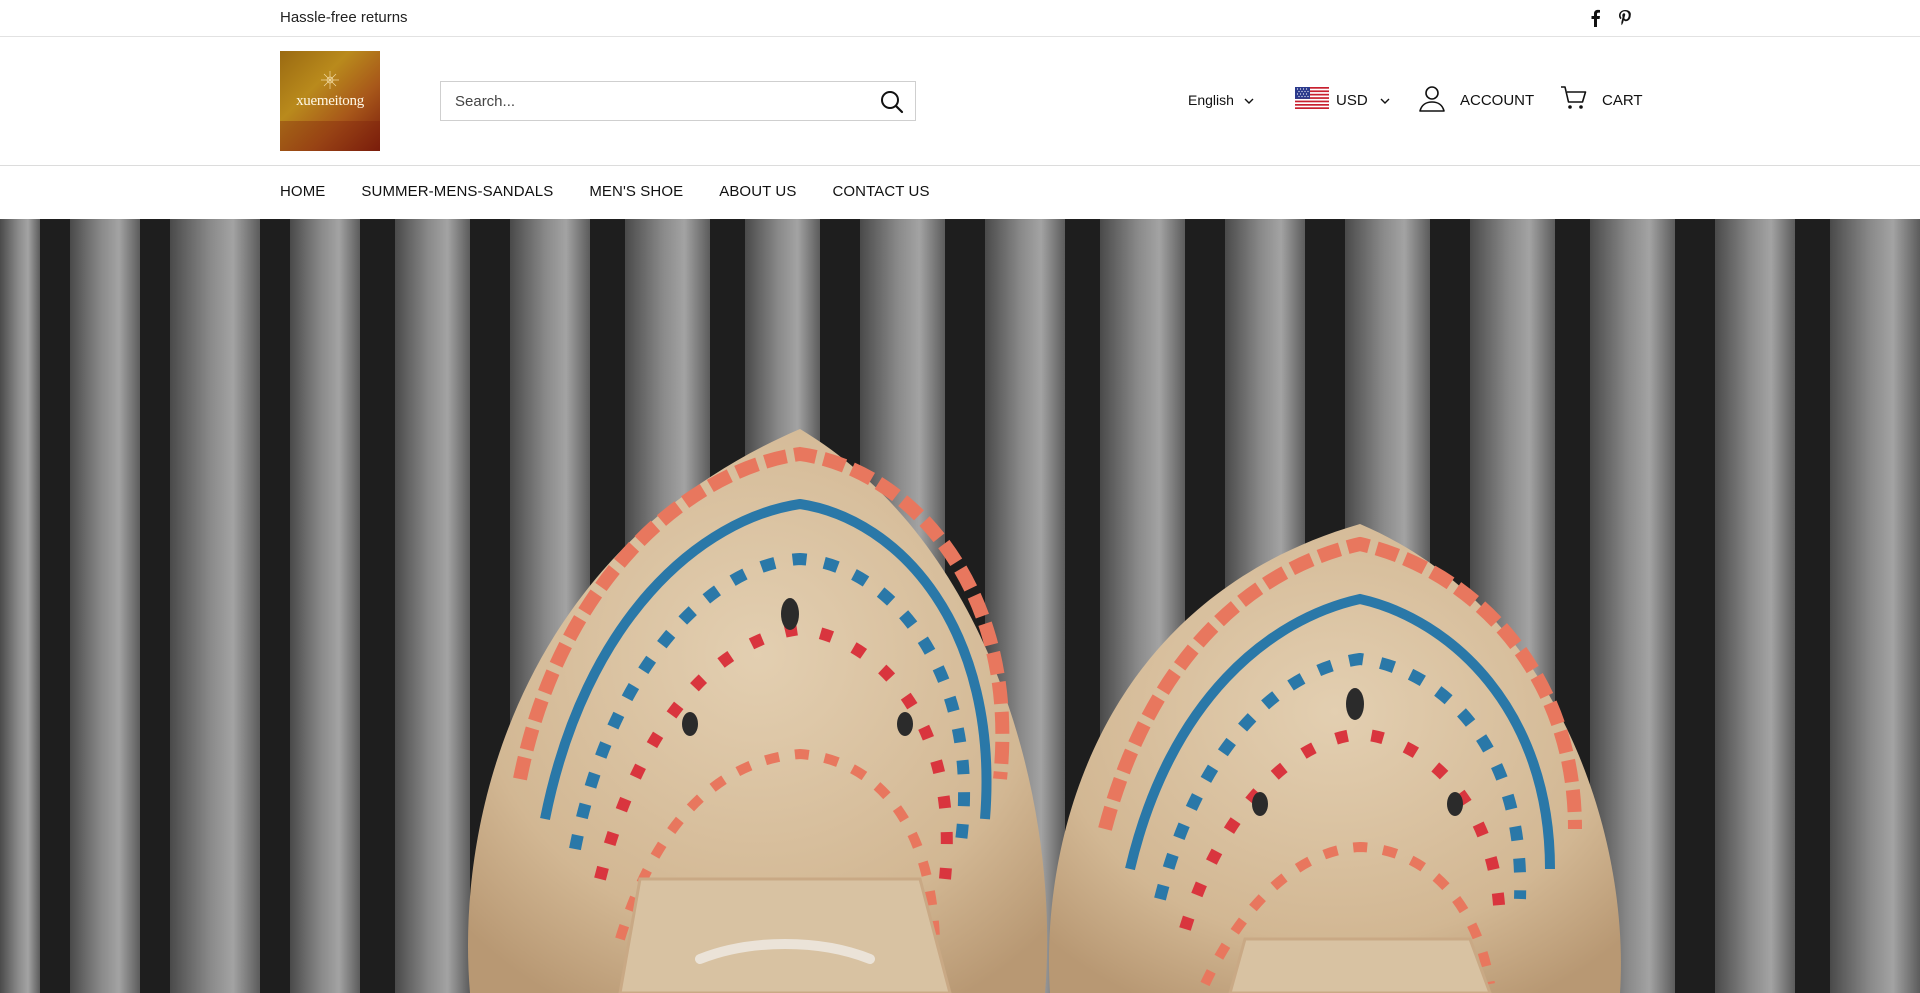  Describe the element at coordinates (1432, 100) in the screenshot. I see `user-icon` at that location.